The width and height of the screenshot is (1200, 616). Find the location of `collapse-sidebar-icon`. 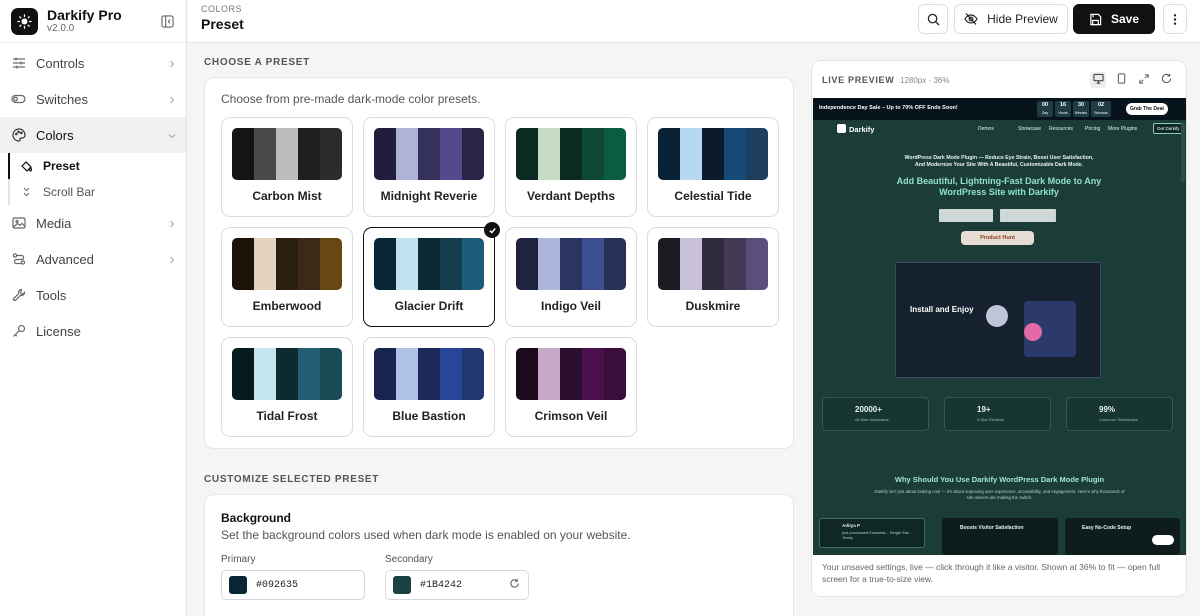

collapse-sidebar-icon is located at coordinates (167, 21).